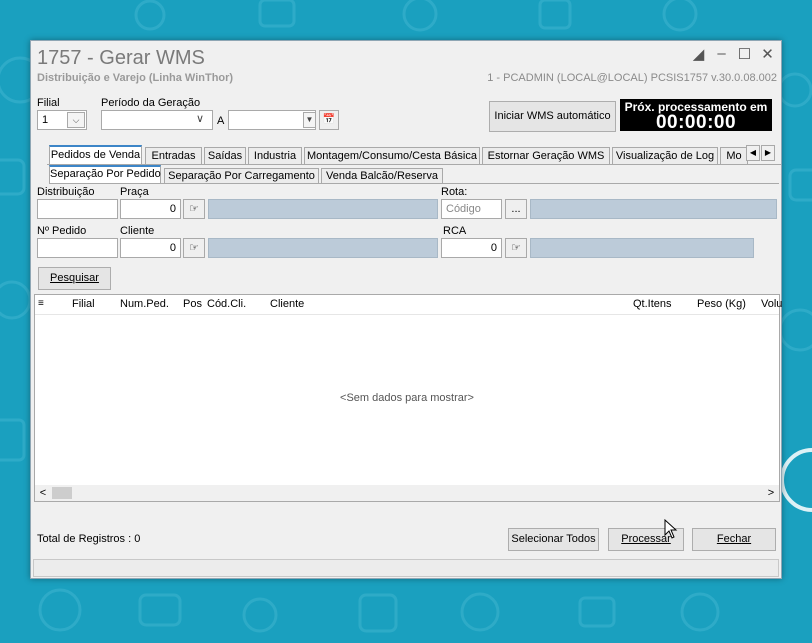 This screenshot has height=643, width=812. I want to click on iniciar-wms-button: Iniciar WMS automático, so click(552, 116).